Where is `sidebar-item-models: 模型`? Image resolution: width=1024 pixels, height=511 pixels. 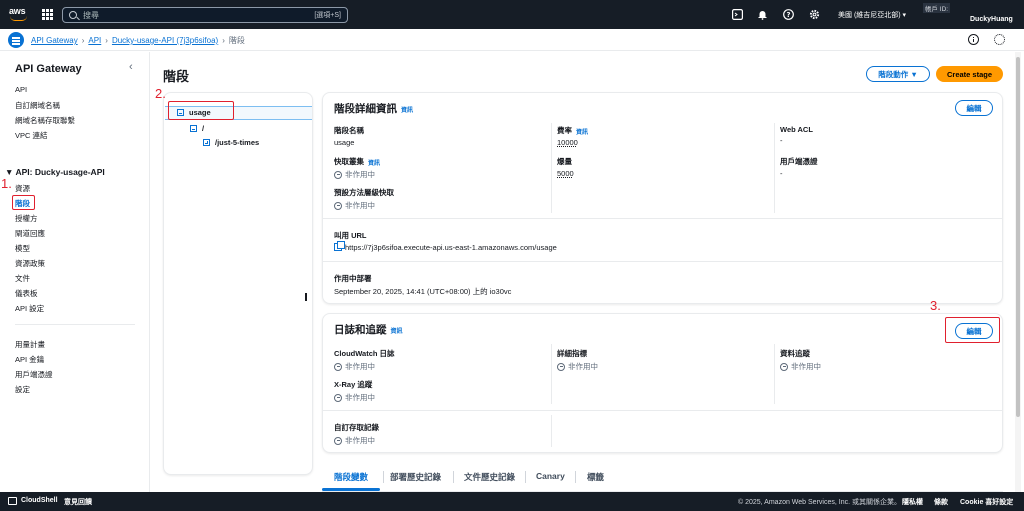 sidebar-item-models: 模型 is located at coordinates (22, 248).